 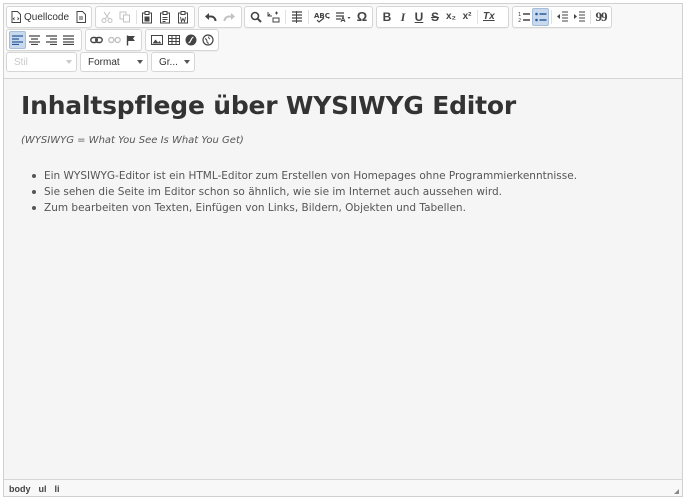 I want to click on redo-icon, so click(x=229, y=17).